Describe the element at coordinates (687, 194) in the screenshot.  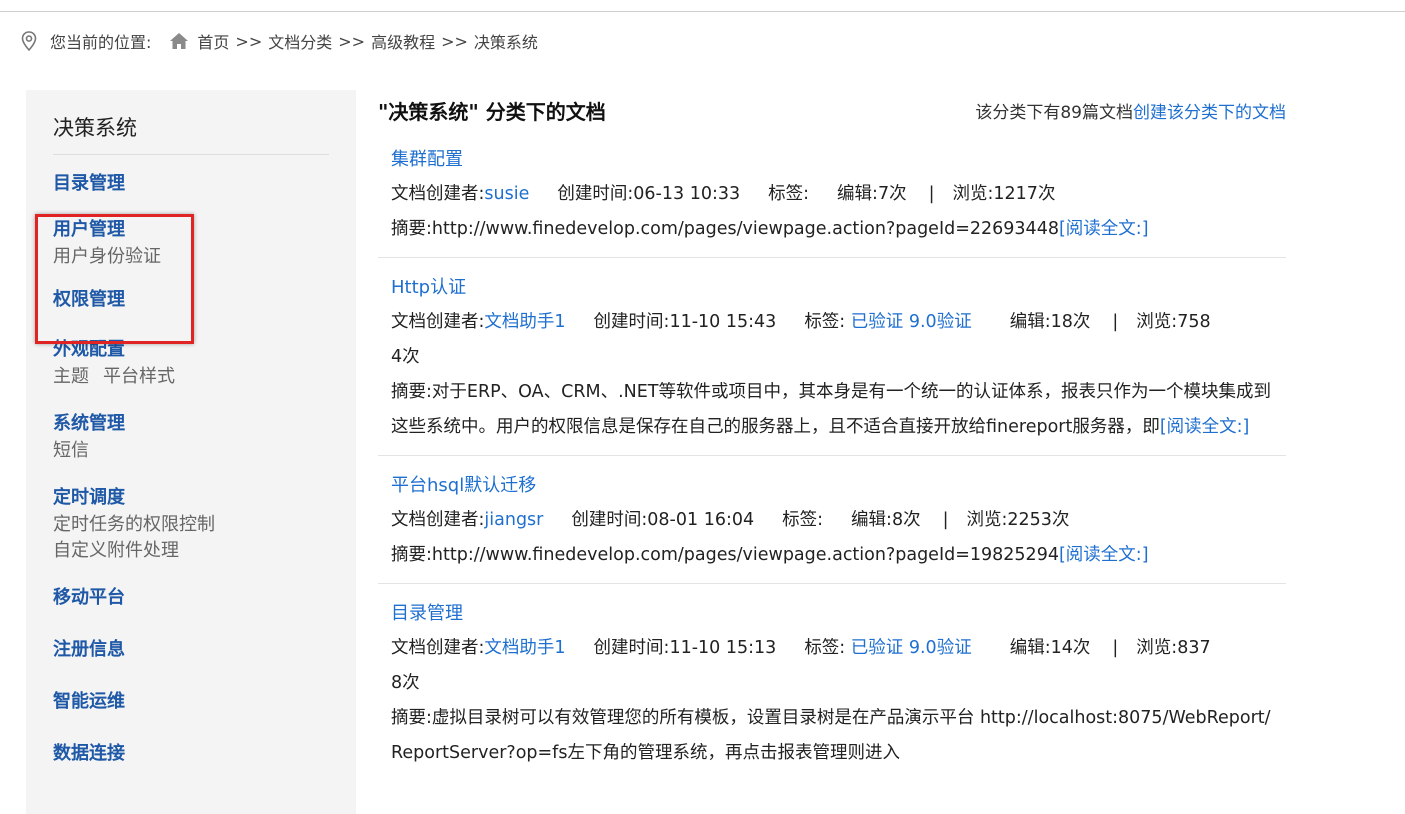
I see `created-time: 06-13 10:33` at that location.